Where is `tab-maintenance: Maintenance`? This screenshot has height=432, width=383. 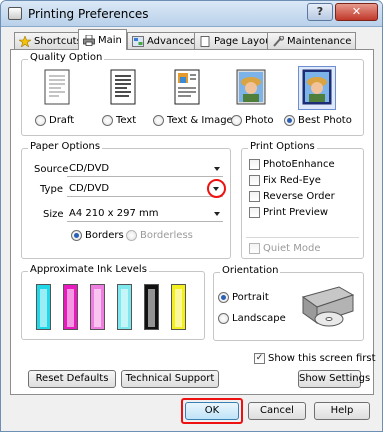 tab-maintenance: Maintenance is located at coordinates (312, 40).